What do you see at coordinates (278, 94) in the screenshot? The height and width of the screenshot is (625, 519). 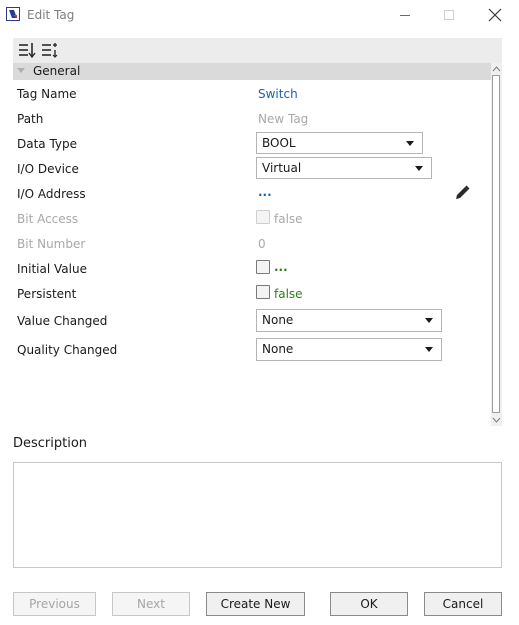 I see `tag-name-value: Switch` at bounding box center [278, 94].